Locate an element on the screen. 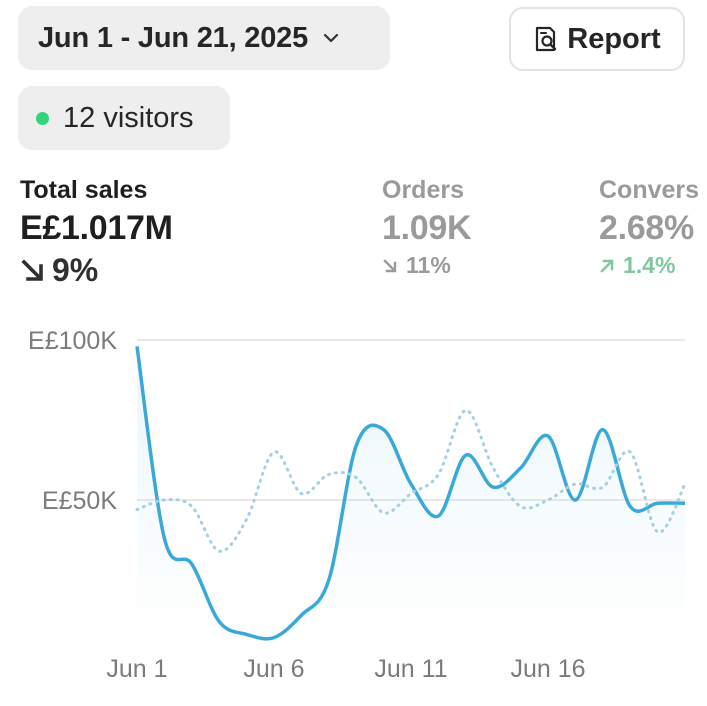  metric-delta: 1.4% is located at coordinates (653, 265).